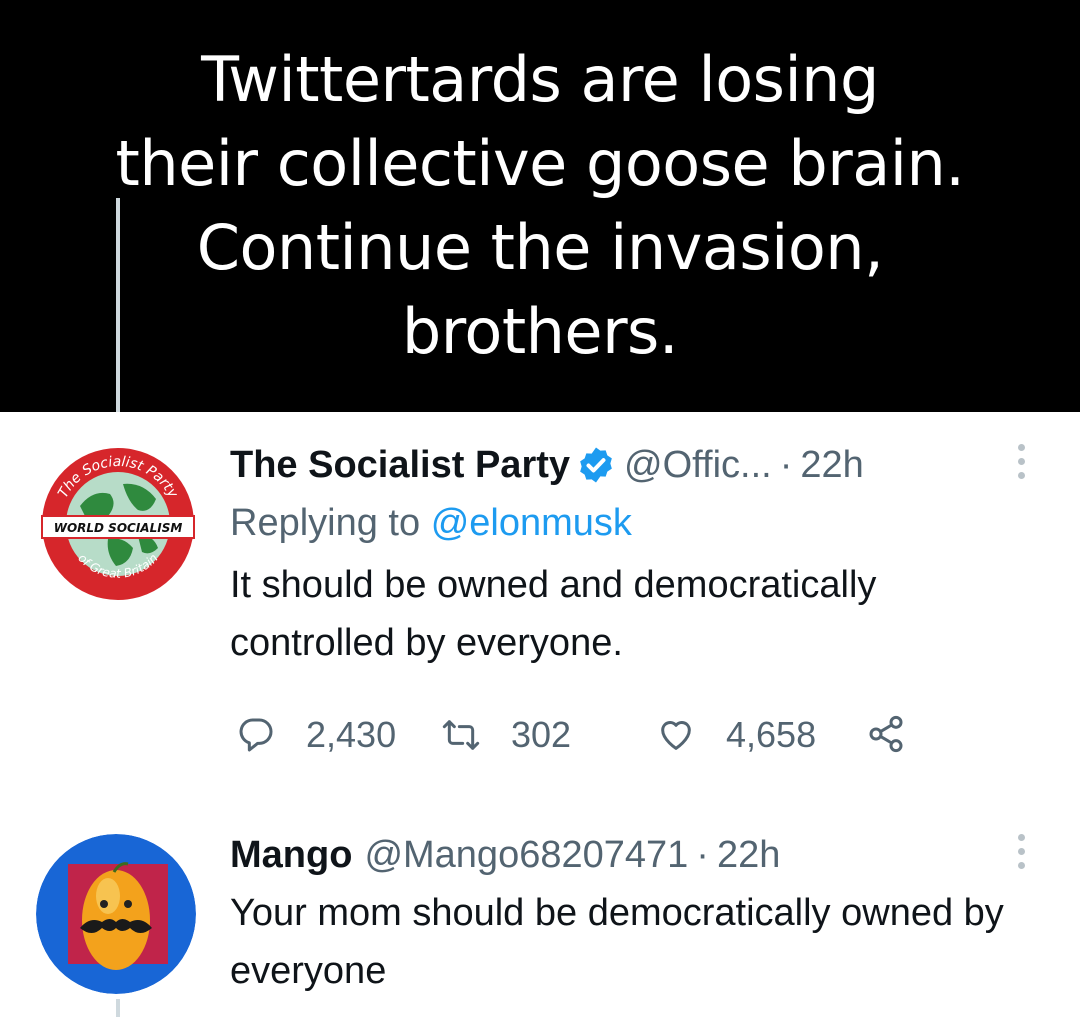 The image size is (1080, 1017). Describe the element at coordinates (541, 734) in the screenshot. I see `retweet-count: 302` at that location.